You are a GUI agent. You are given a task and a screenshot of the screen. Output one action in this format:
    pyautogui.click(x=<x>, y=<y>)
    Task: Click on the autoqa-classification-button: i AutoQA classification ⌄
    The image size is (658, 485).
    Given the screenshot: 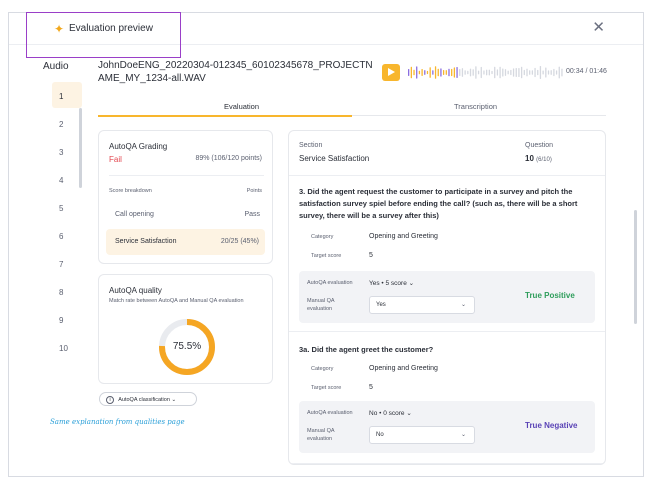 What is the action you would take?
    pyautogui.click(x=148, y=399)
    